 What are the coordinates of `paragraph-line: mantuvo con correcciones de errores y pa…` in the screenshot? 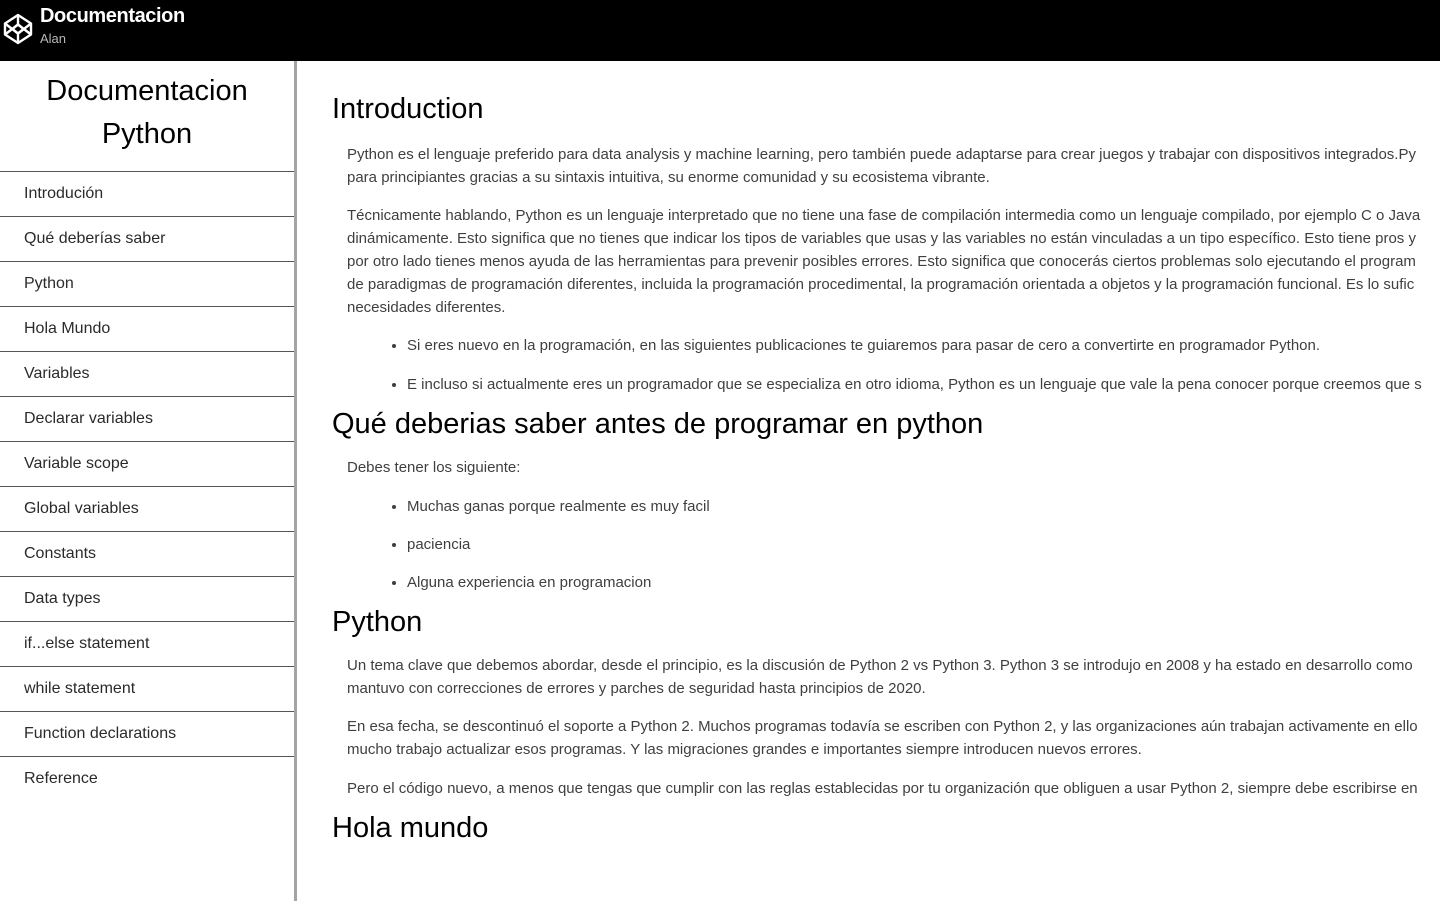 It's located at (636, 688).